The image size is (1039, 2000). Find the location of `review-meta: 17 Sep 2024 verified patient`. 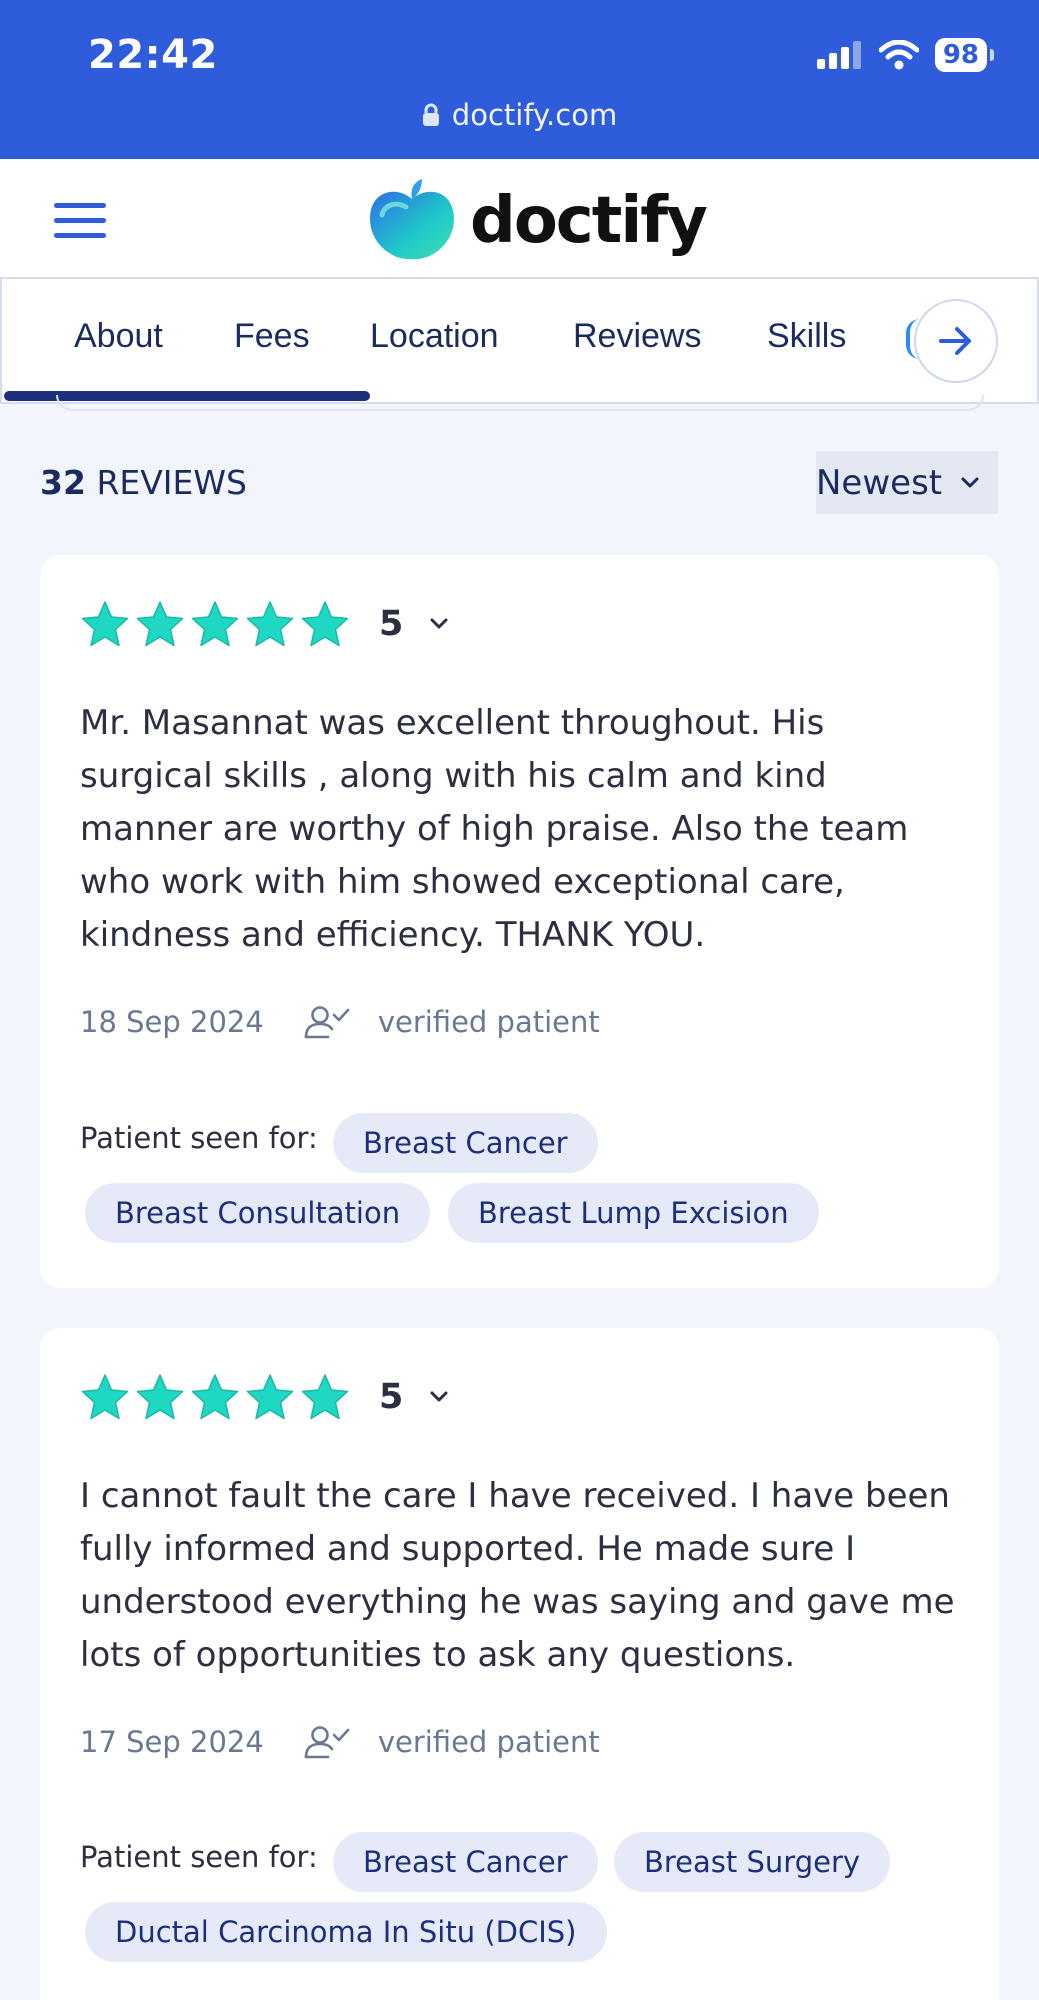

review-meta: 17 Sep 2024 verified patient is located at coordinates (340, 1742).